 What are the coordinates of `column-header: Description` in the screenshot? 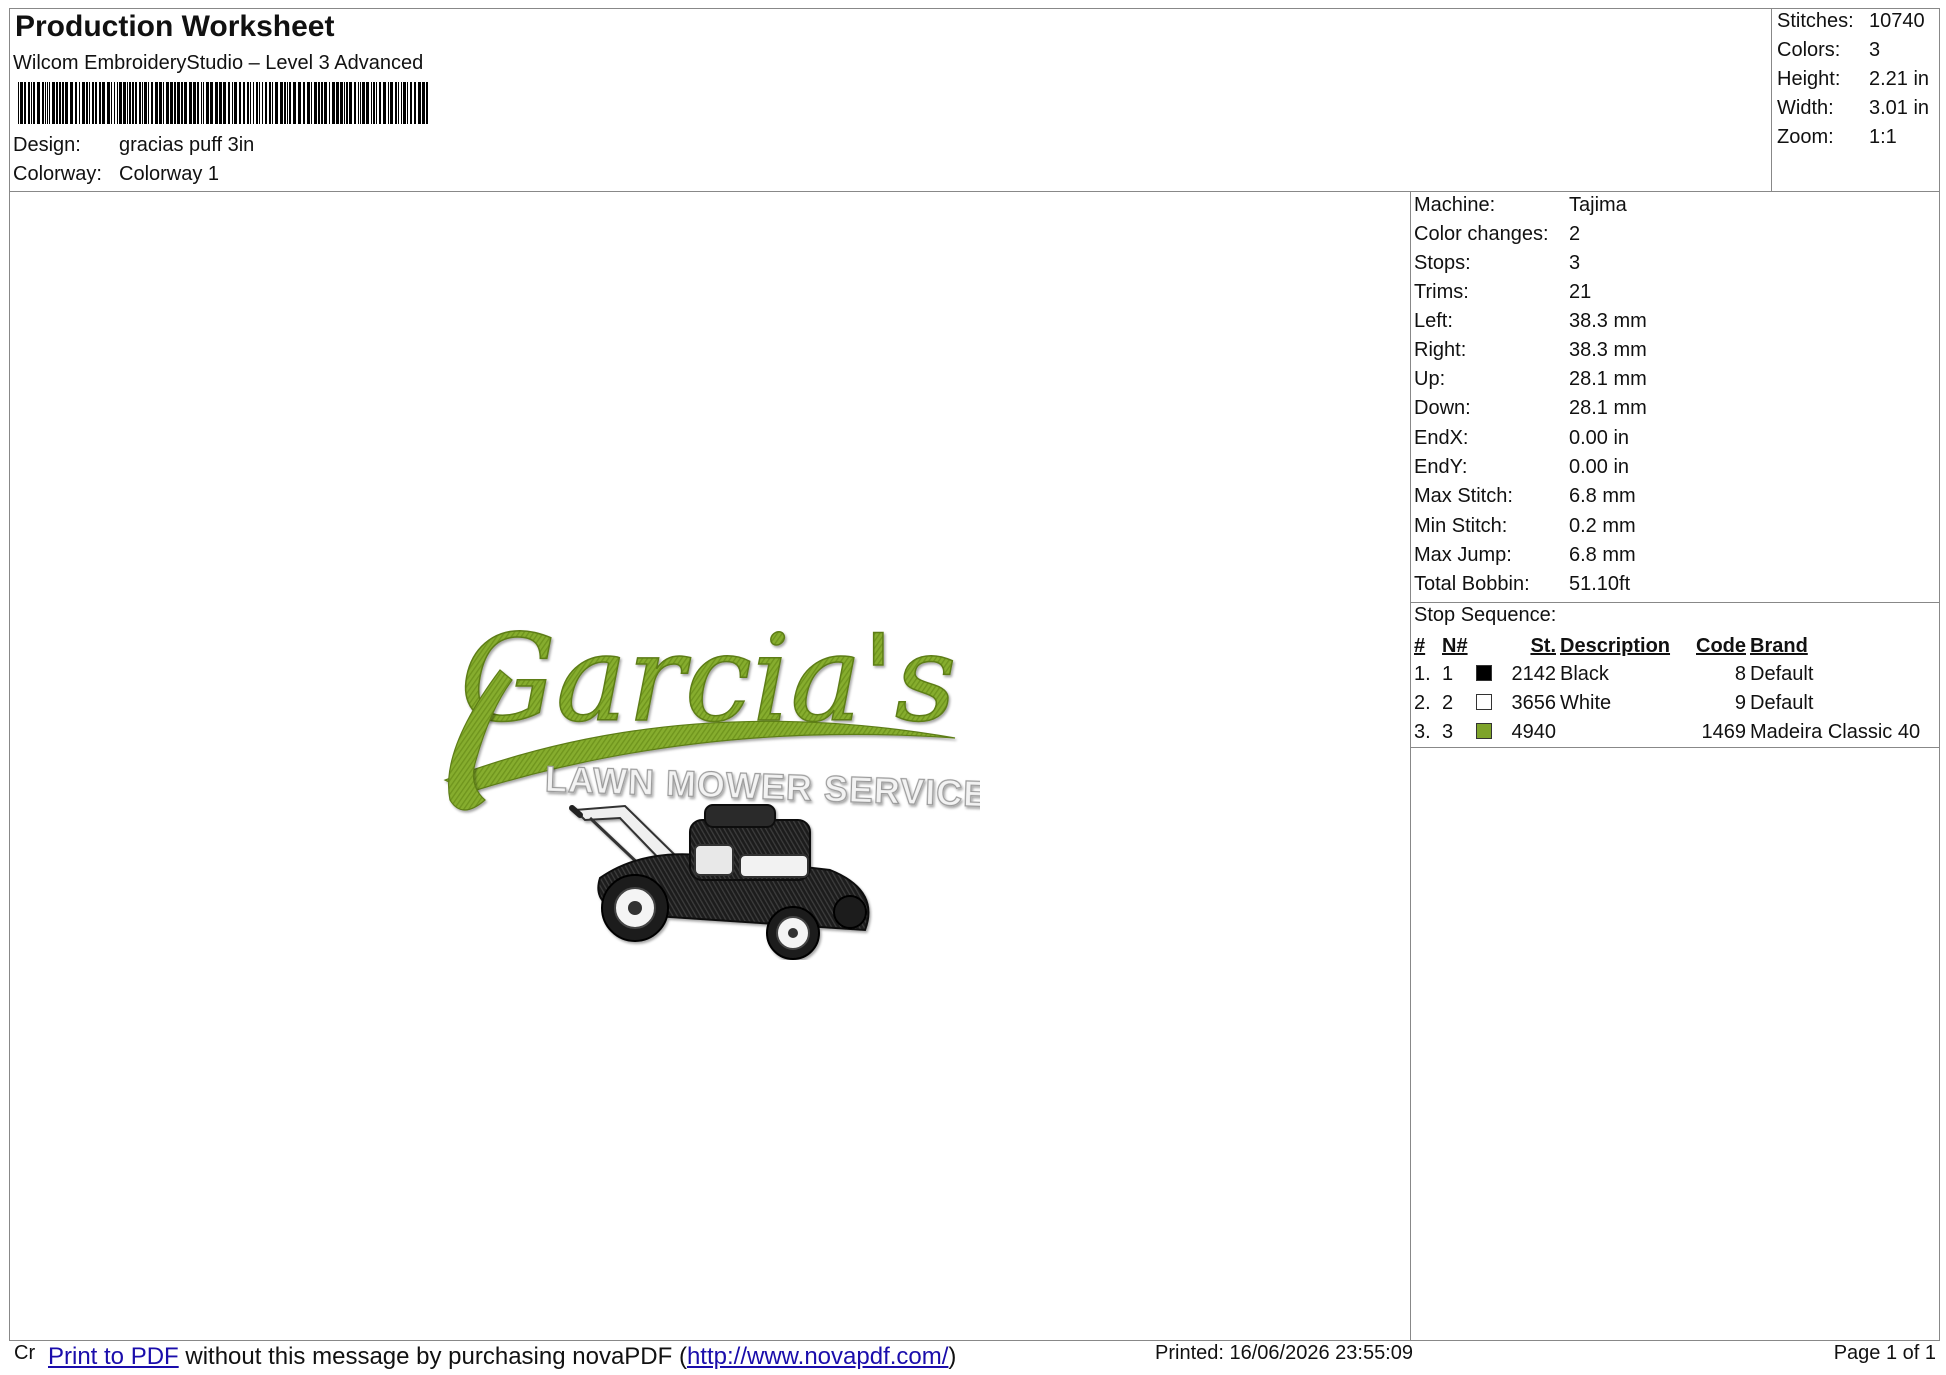 It's located at (1615, 645).